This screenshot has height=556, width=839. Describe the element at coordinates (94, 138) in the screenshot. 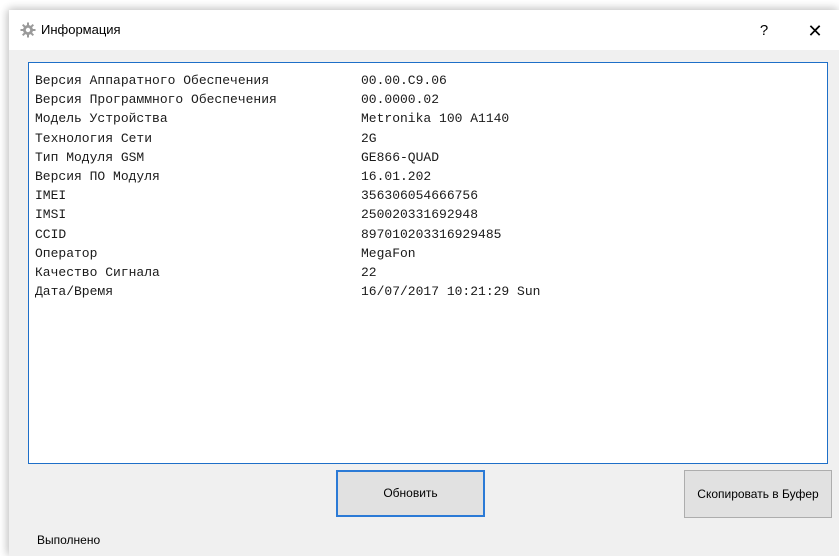

I see `info-label: Технология Сети` at that location.